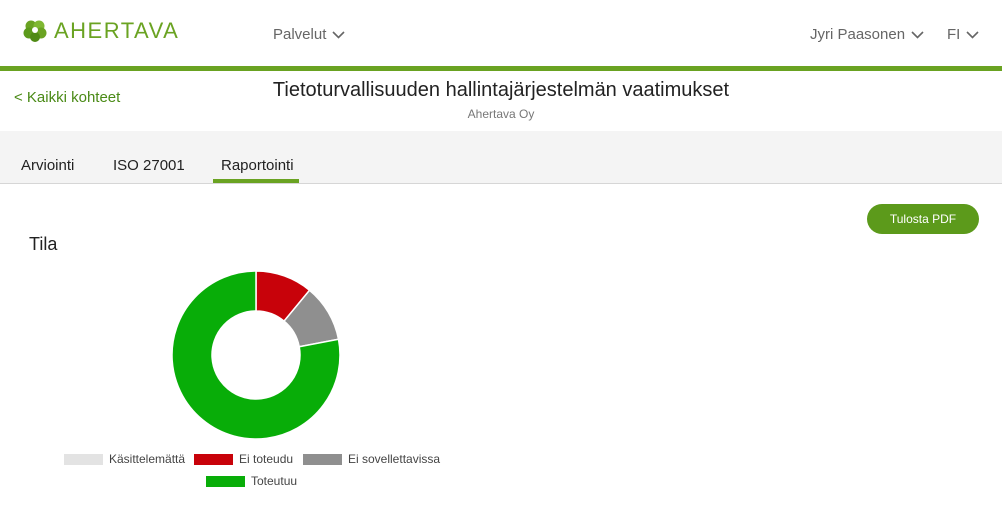  What do you see at coordinates (43, 244) in the screenshot?
I see `section-title: Tila` at bounding box center [43, 244].